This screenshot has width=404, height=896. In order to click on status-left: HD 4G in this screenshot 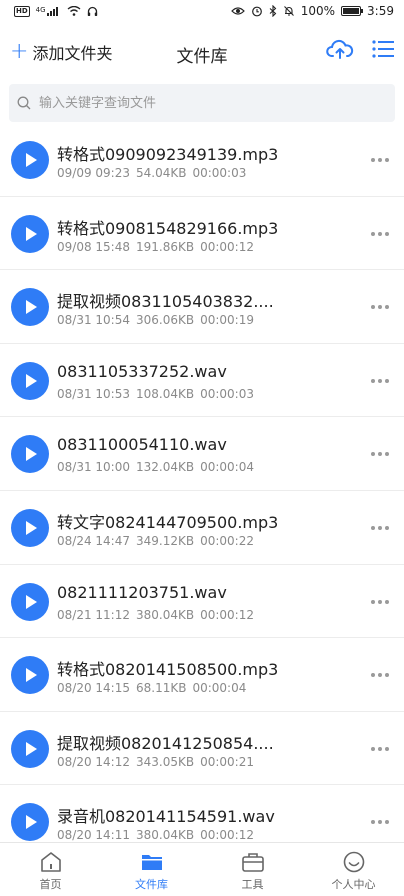, I will do `click(56, 11)`.